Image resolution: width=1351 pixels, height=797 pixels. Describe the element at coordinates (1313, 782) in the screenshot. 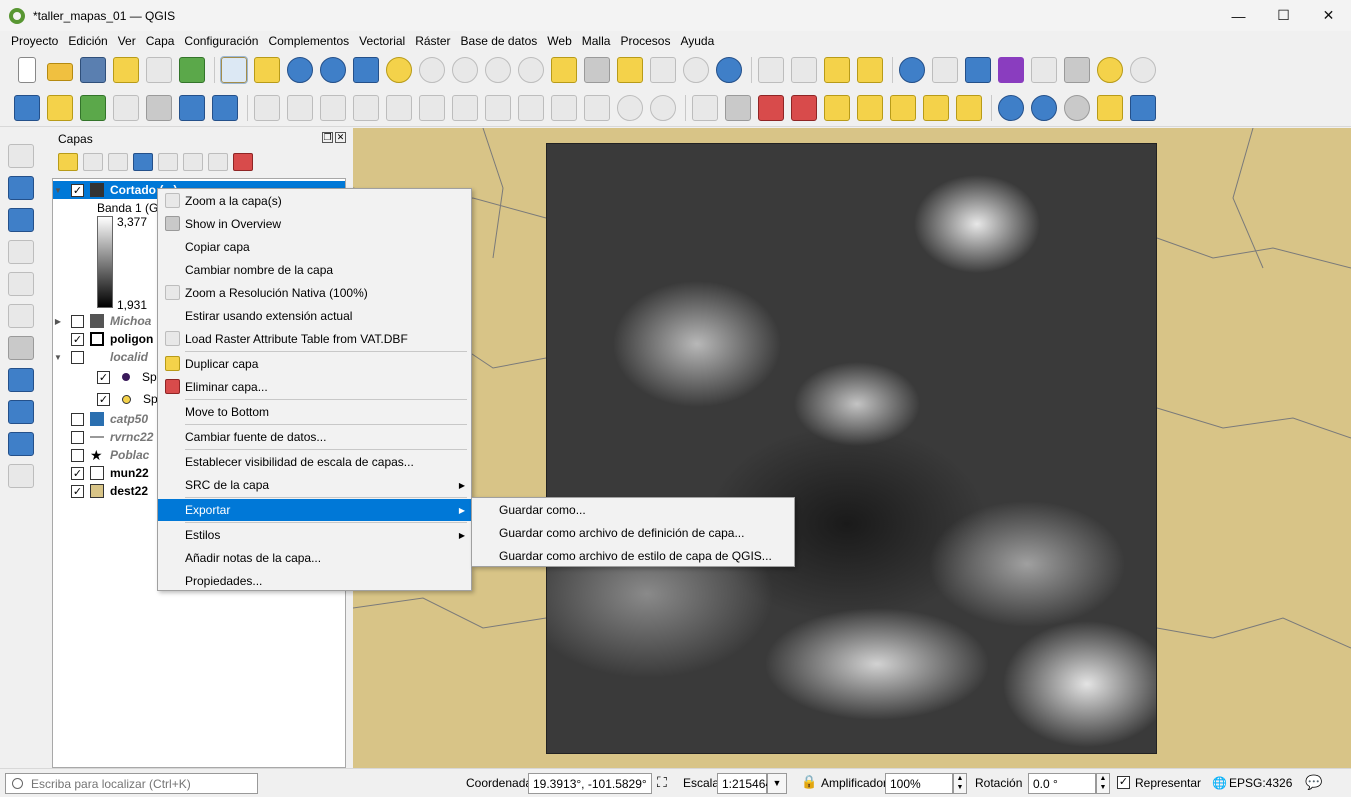

I see `messages-icon: 💬` at that location.